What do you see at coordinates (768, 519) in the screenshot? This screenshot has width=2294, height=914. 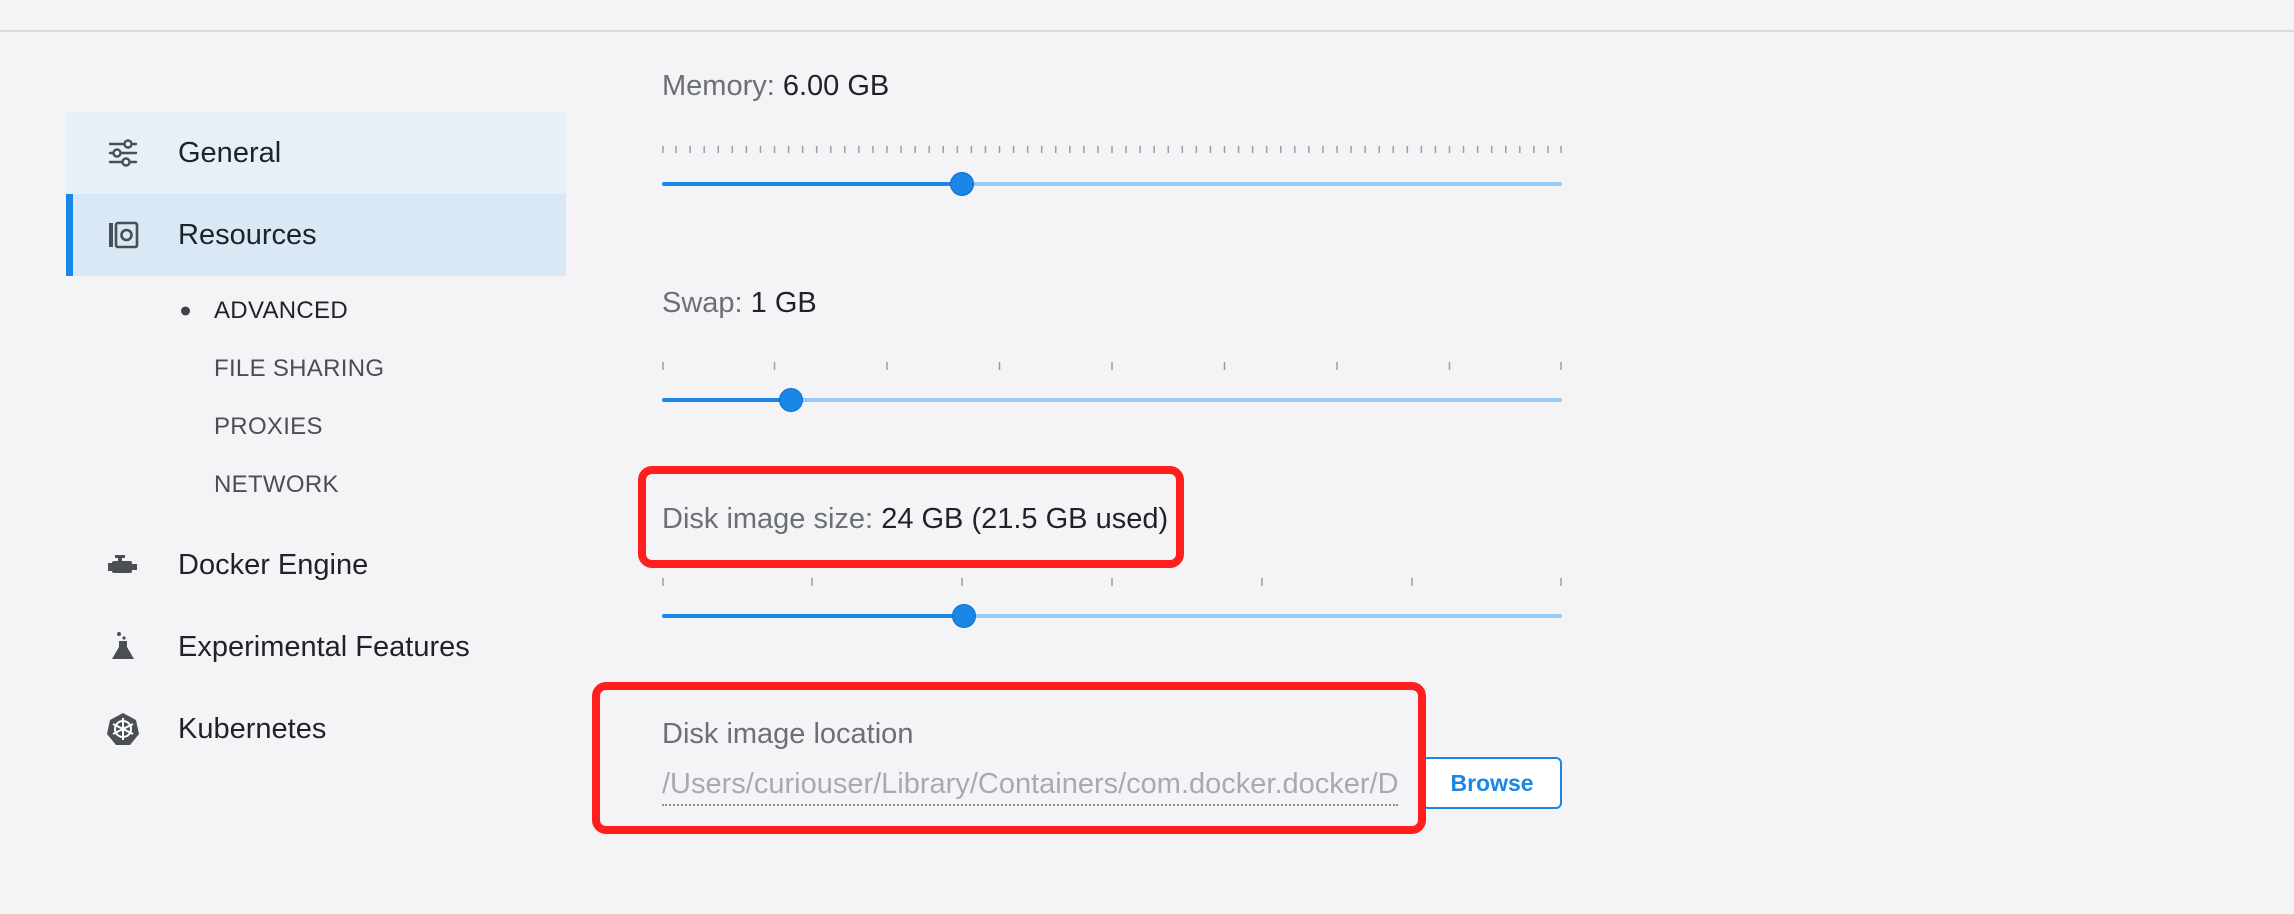 I see `disk-size-label-text: Disk image size:` at bounding box center [768, 519].